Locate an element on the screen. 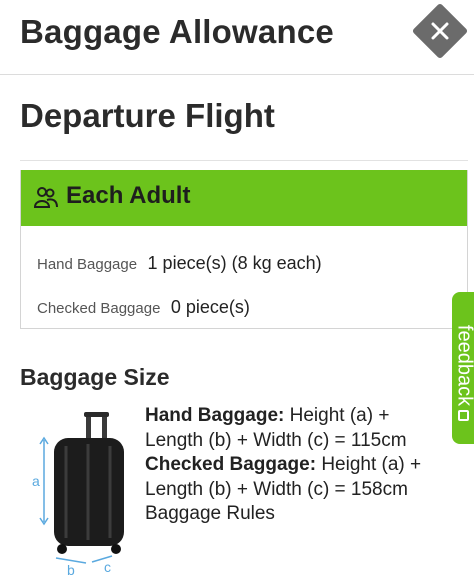  checked-baggage-row: Checked Baggage 0 piece(s) is located at coordinates (143, 312).